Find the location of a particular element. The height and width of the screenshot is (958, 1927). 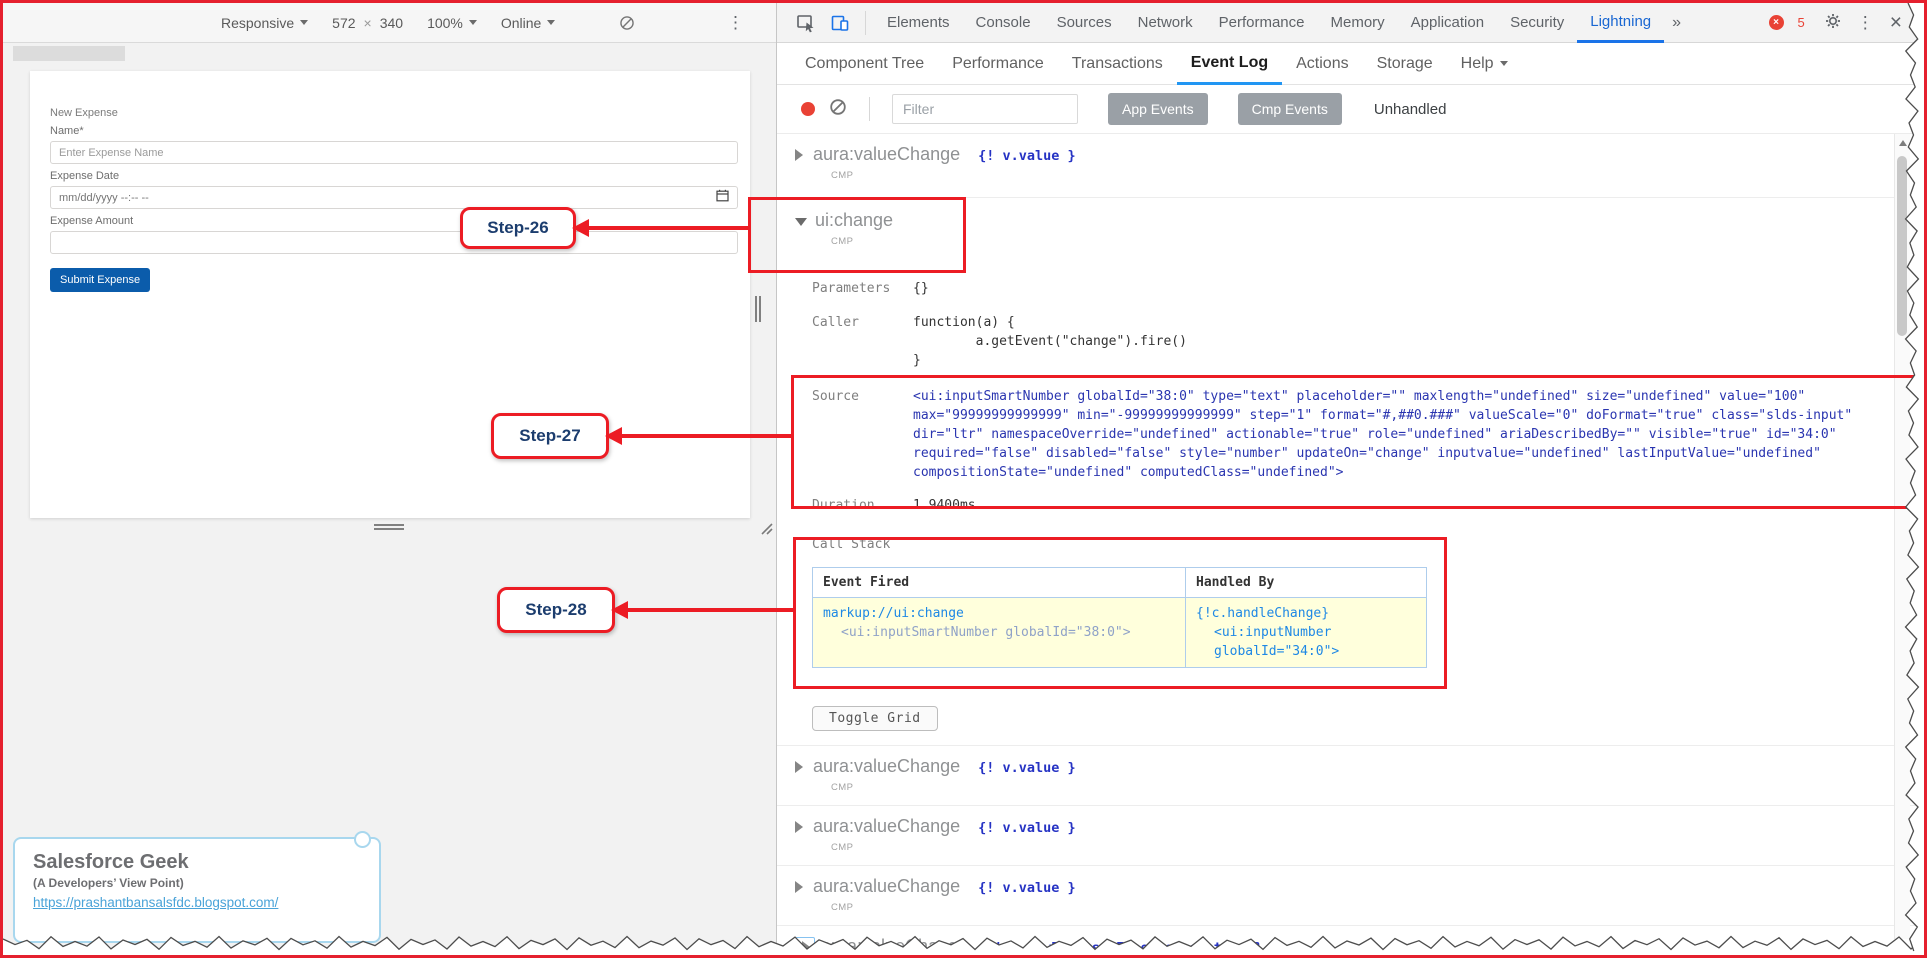

viewport-dimensions: 572 × 340 is located at coordinates (367, 23).